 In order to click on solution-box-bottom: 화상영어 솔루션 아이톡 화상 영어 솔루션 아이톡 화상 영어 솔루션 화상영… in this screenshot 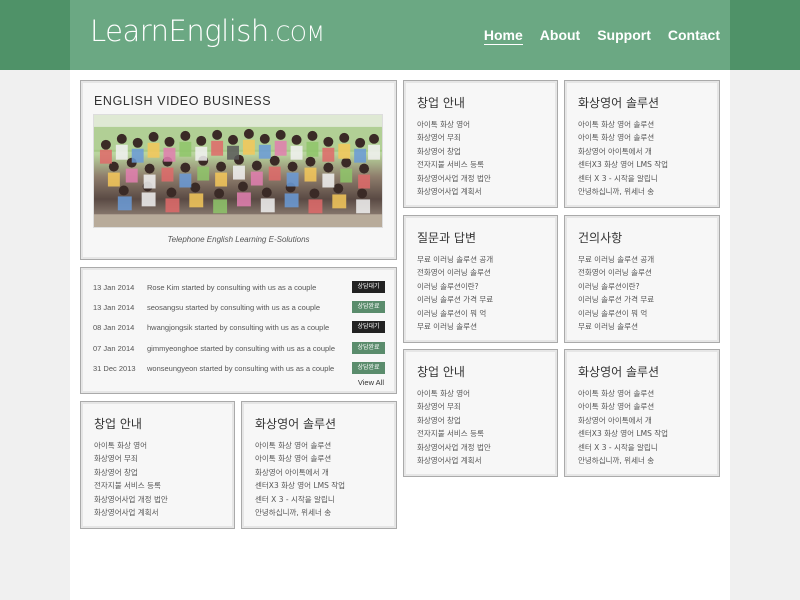, I will do `click(319, 465)`.